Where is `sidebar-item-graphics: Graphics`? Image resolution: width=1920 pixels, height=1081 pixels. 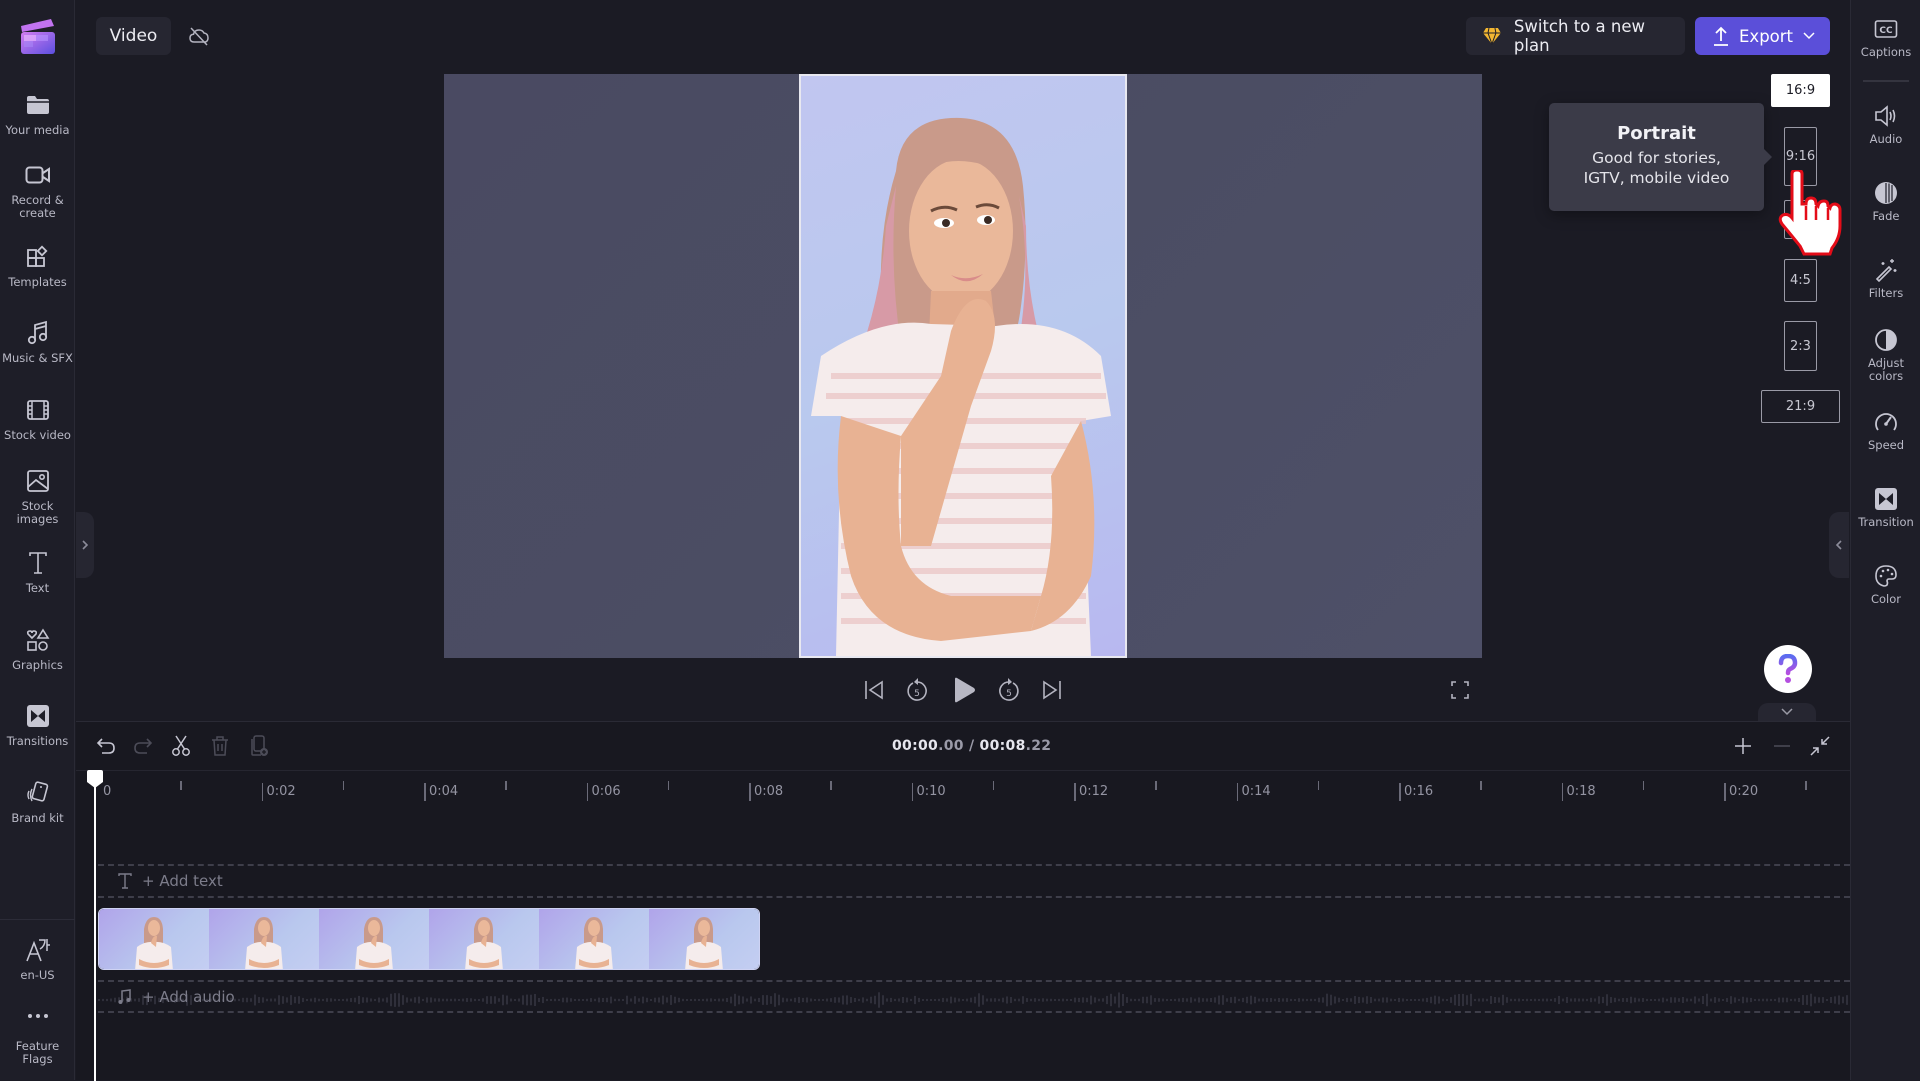 sidebar-item-graphics: Graphics is located at coordinates (37, 649).